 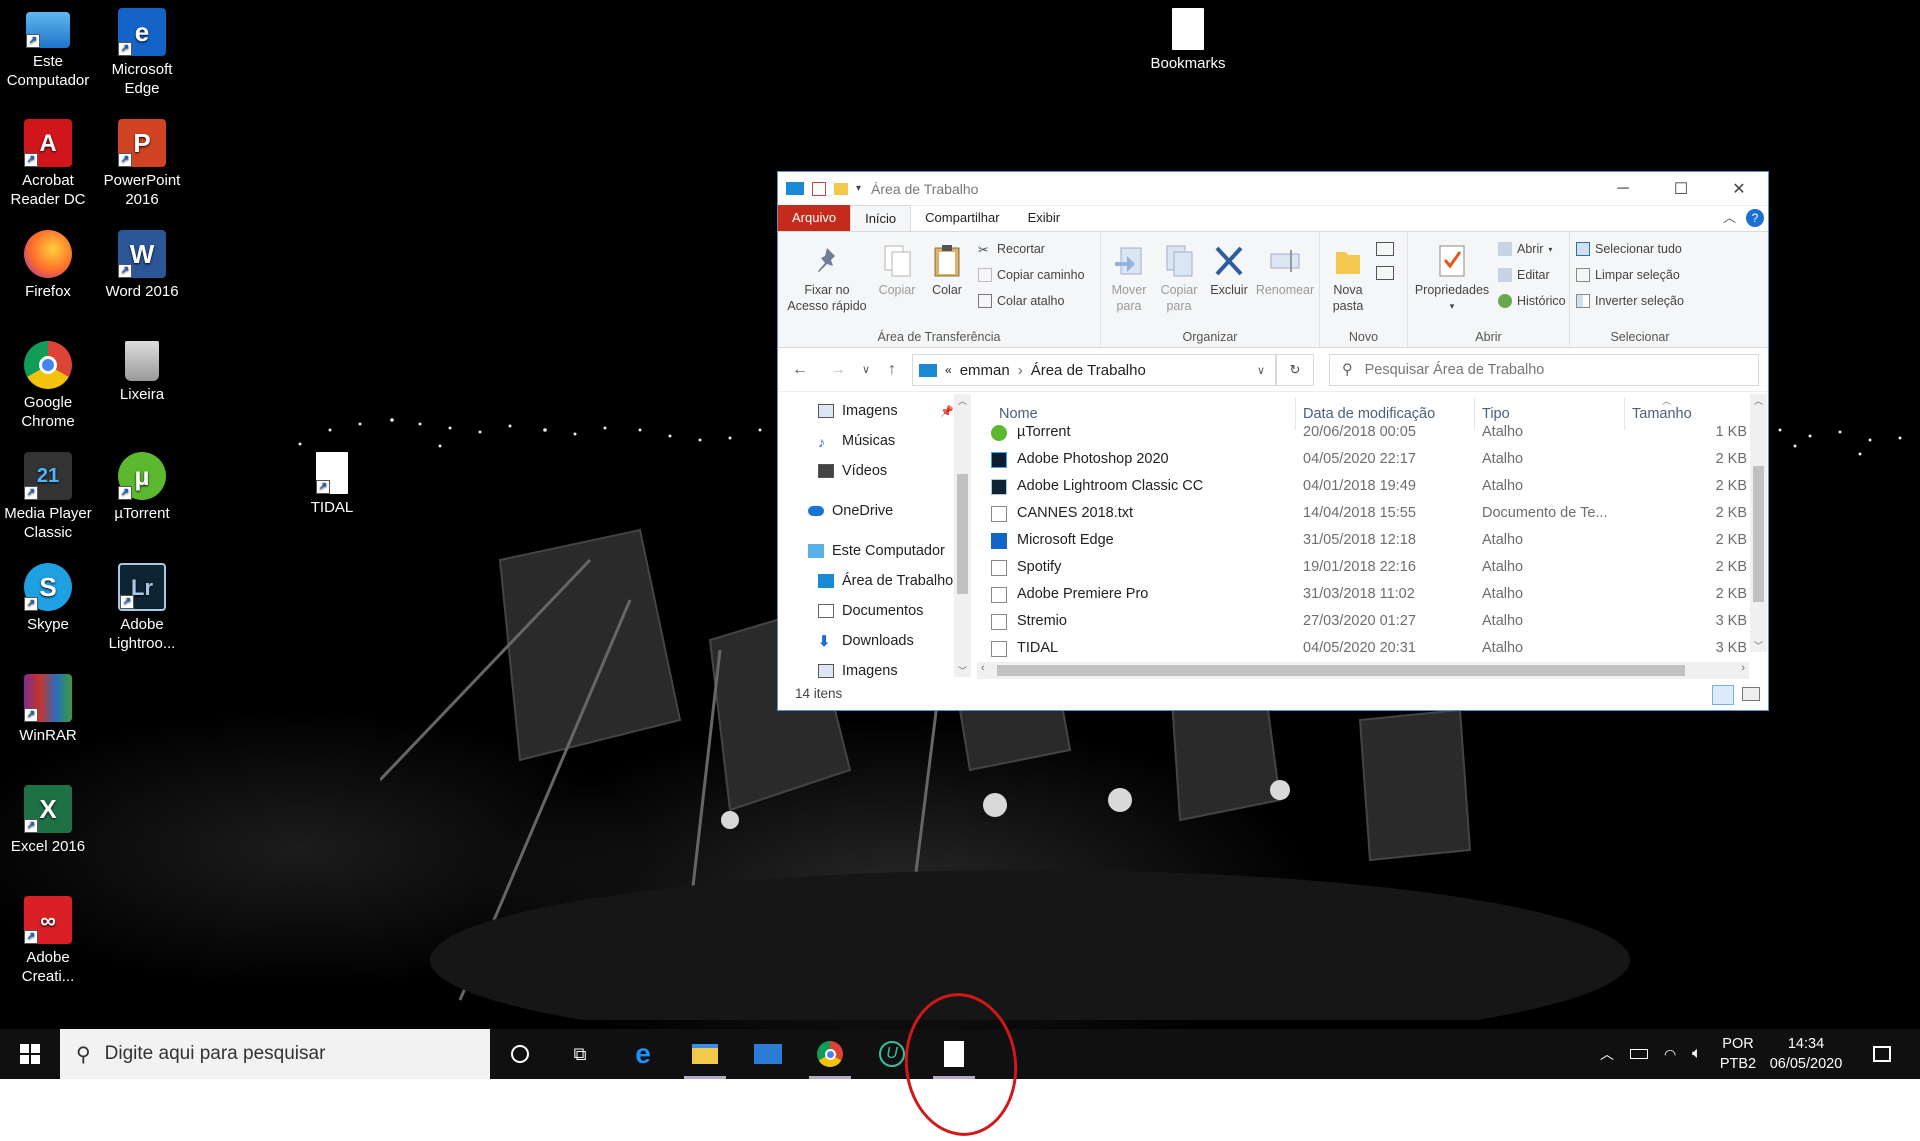 I want to click on properties-button: Propriedades ▾, so click(x=1452, y=279).